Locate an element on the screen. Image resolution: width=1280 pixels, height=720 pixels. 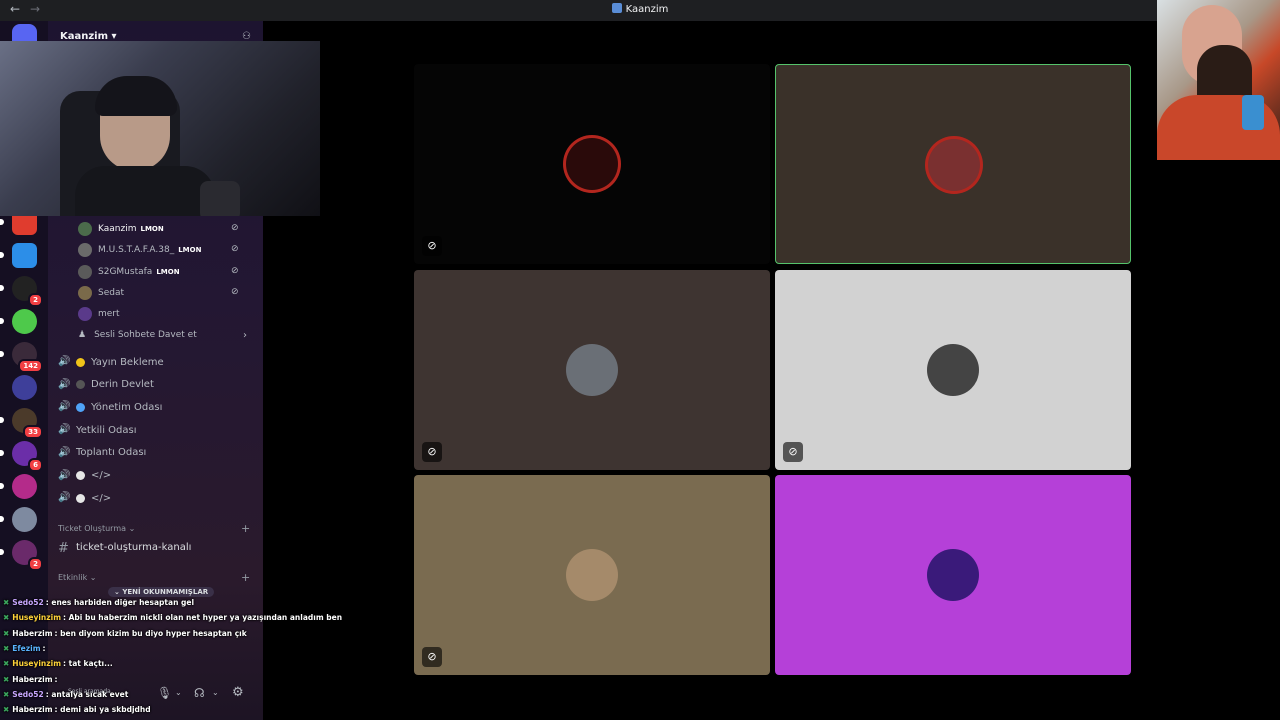
member-name: mert is located at coordinates (109, 314).